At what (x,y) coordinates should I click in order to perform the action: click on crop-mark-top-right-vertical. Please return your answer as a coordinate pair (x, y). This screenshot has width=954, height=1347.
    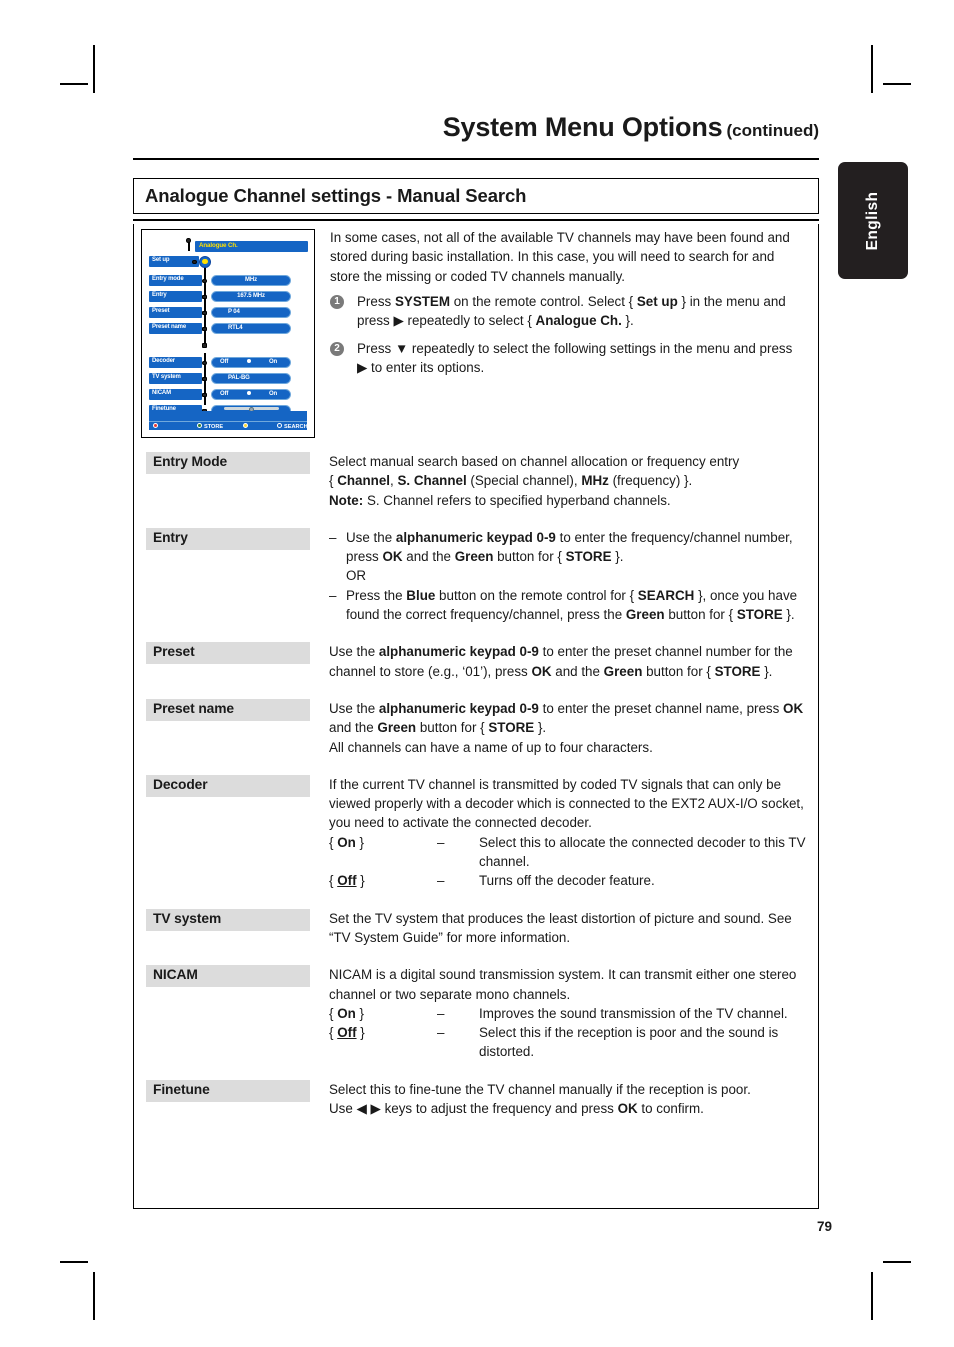
    Looking at the image, I should click on (872, 69).